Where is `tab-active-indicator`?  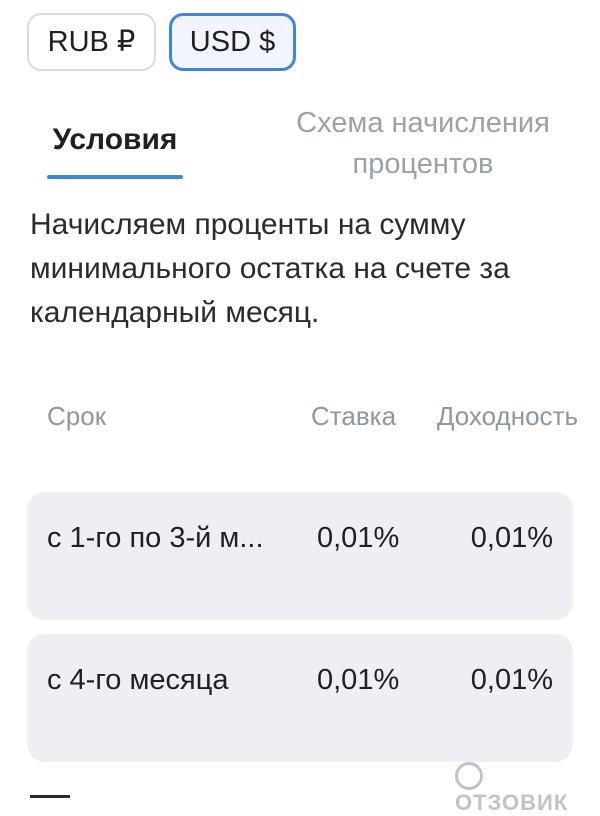 tab-active-indicator is located at coordinates (115, 177).